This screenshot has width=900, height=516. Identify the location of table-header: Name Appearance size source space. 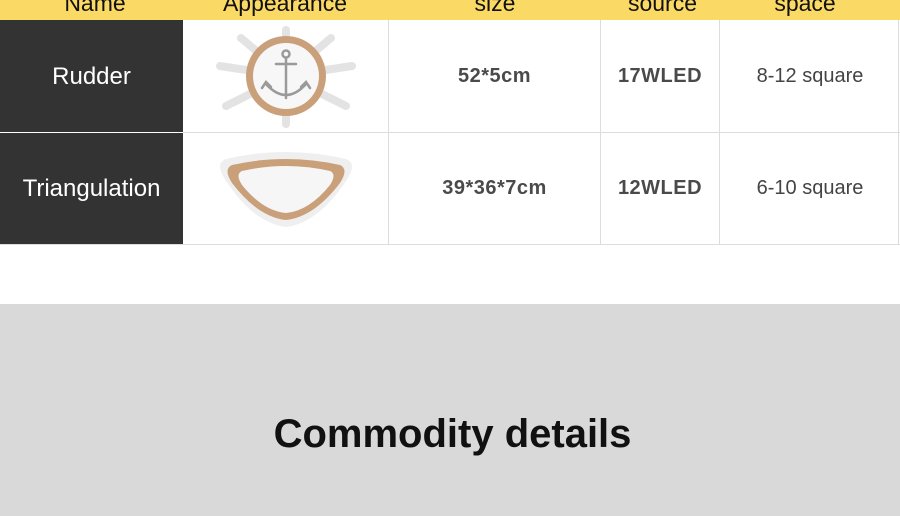
(450, 10).